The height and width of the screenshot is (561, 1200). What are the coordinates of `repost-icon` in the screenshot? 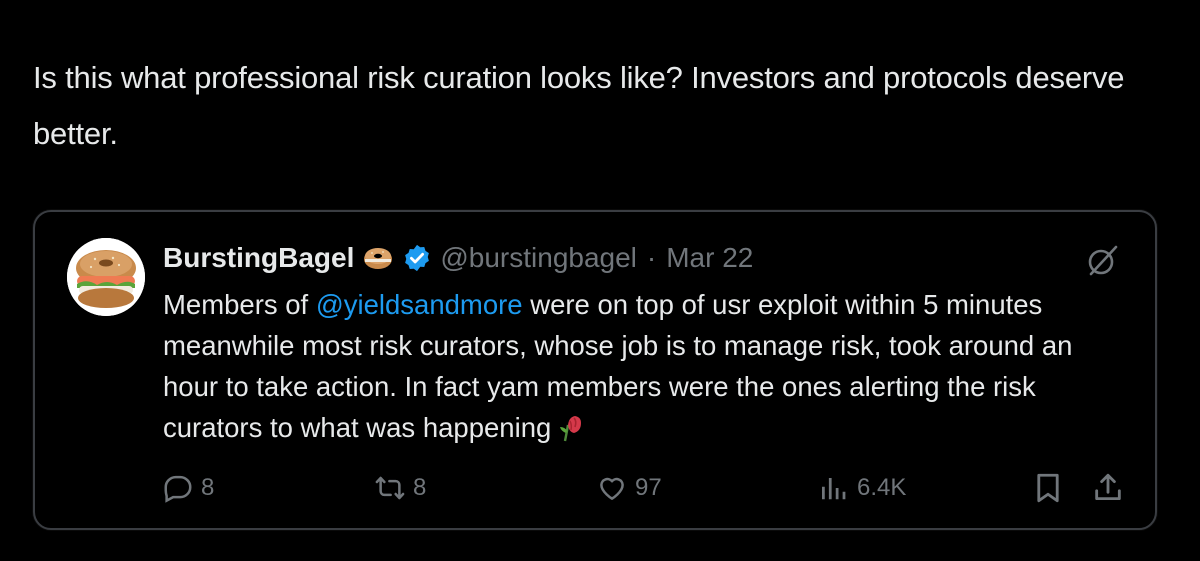 It's located at (390, 488).